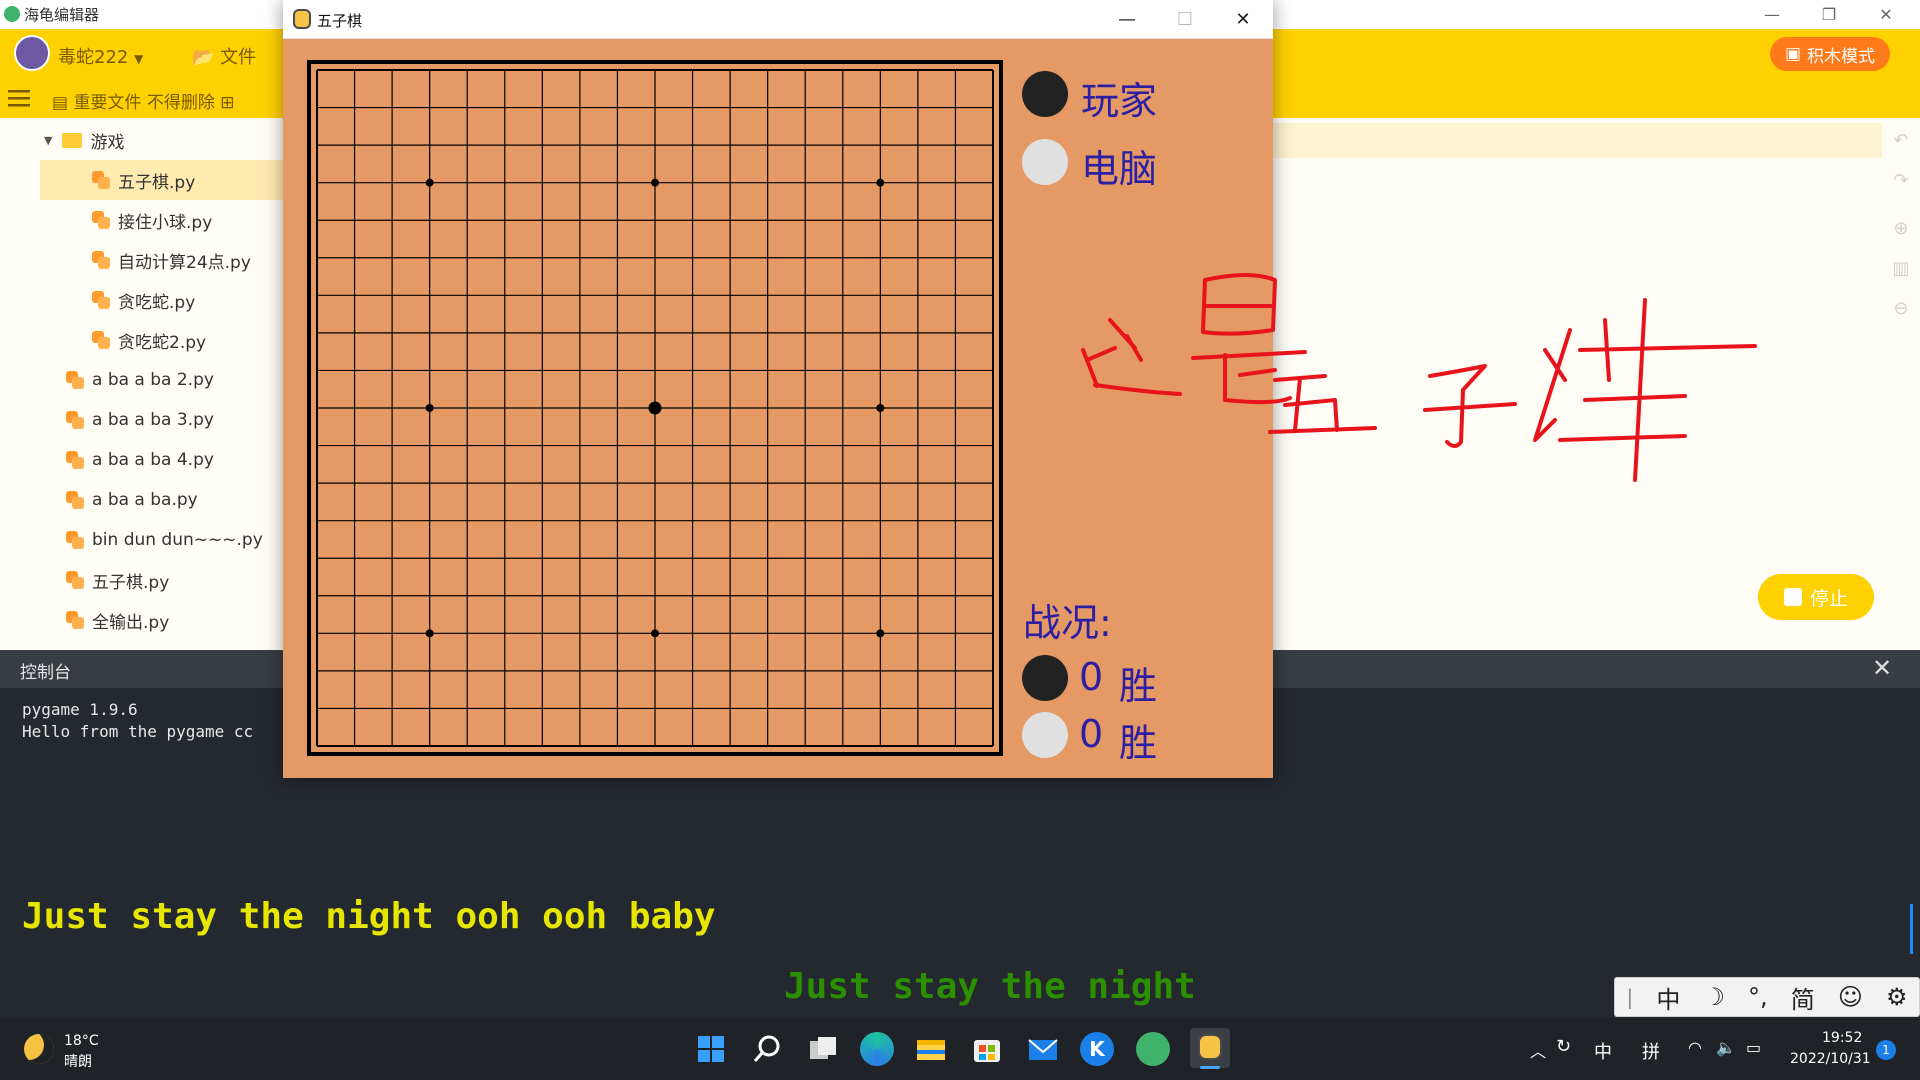 The image size is (1920, 1080). I want to click on wins-label: 胜, so click(1138, 743).